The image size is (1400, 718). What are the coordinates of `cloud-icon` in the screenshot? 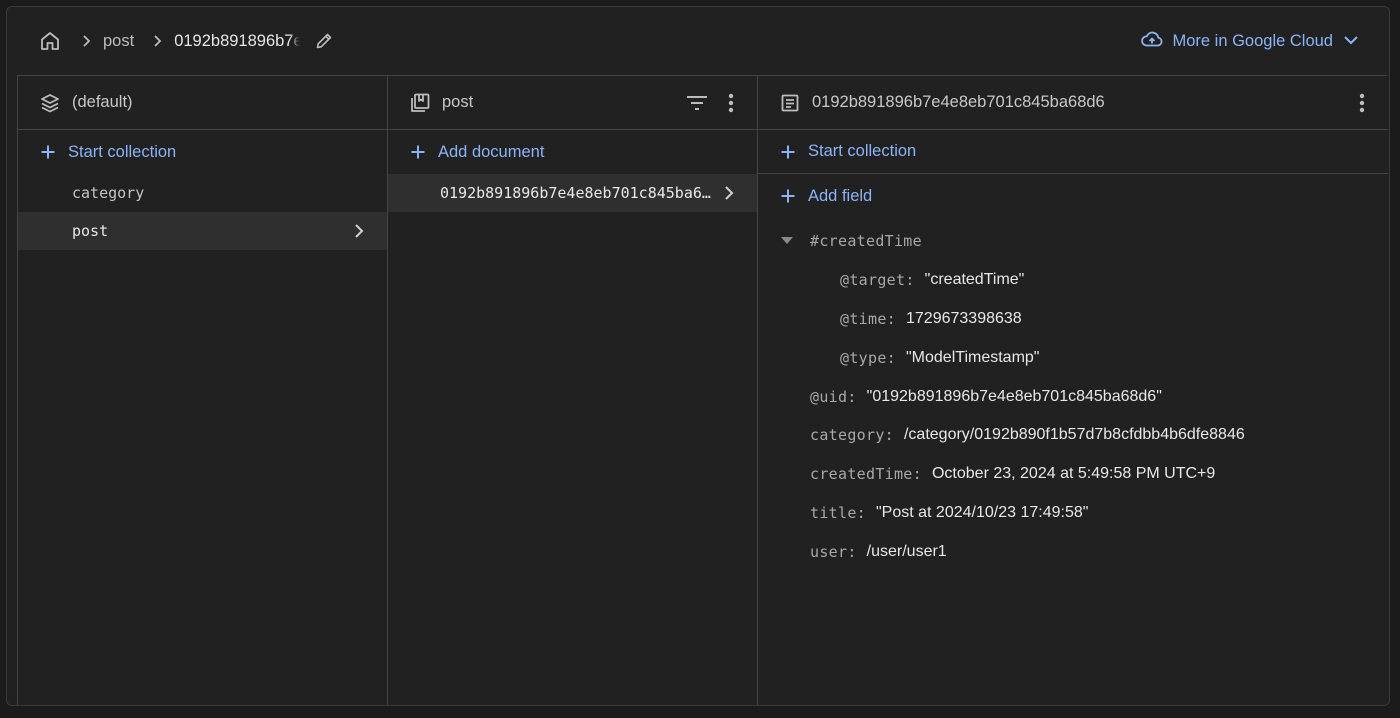 It's located at (1152, 41).